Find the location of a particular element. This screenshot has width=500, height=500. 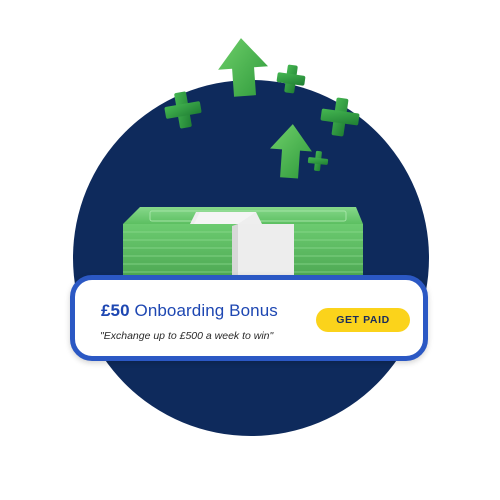

bonus-subtitle: "Exchange up to £500 a week to win" is located at coordinates (187, 336).